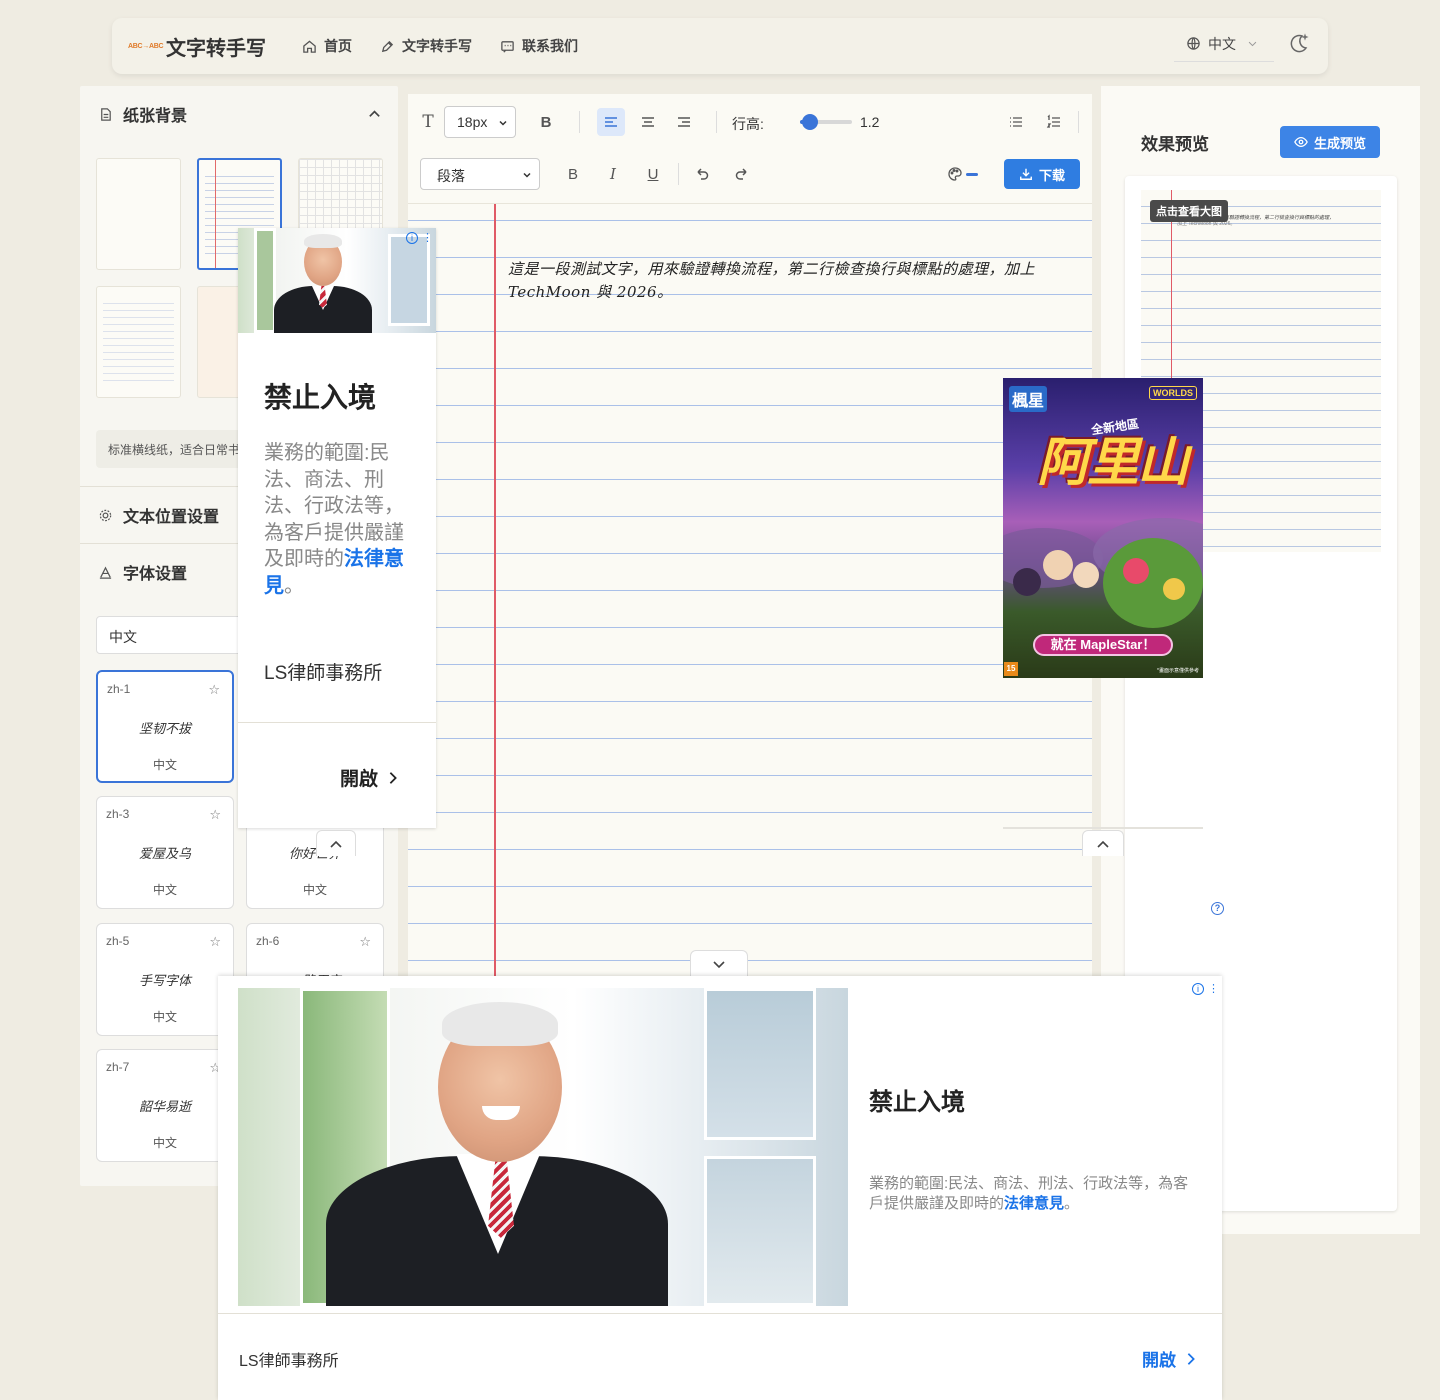 The image size is (1440, 1400). I want to click on margin-line, so click(495, 594).